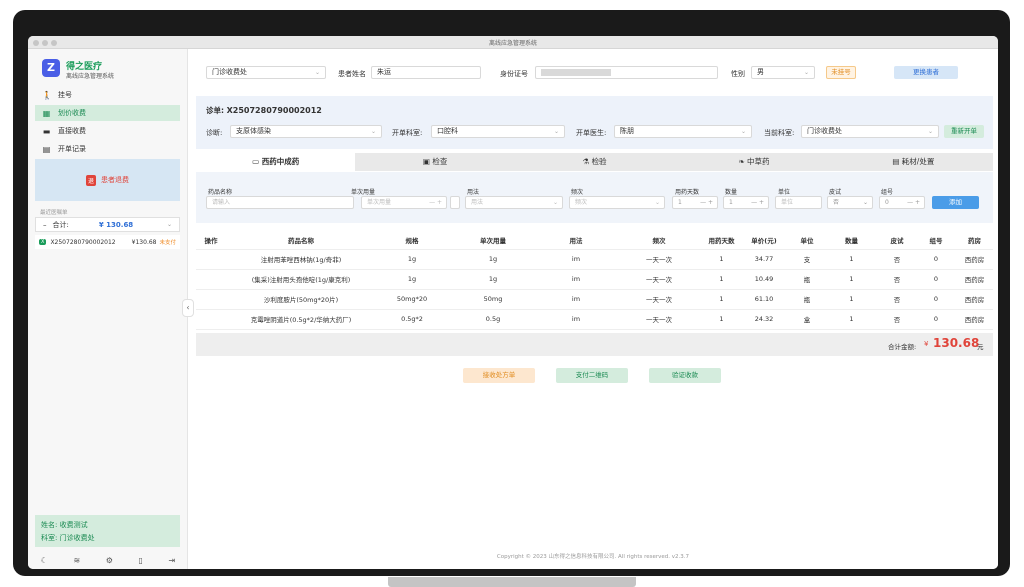 Image resolution: width=1024 pixels, height=587 pixels. I want to click on doctor-select: 陈朋 ⌄, so click(683, 131).